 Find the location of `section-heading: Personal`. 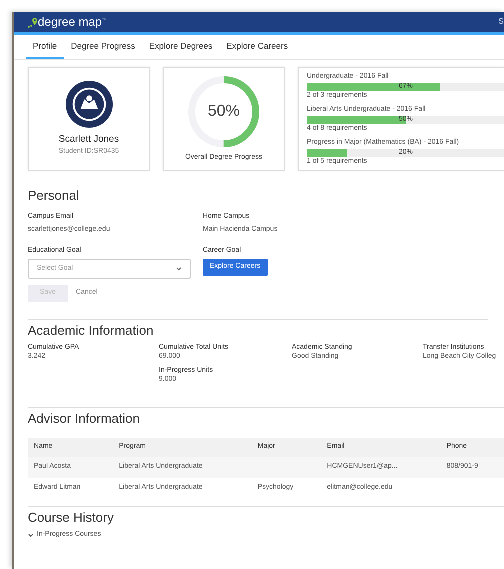

section-heading: Personal is located at coordinates (54, 196).